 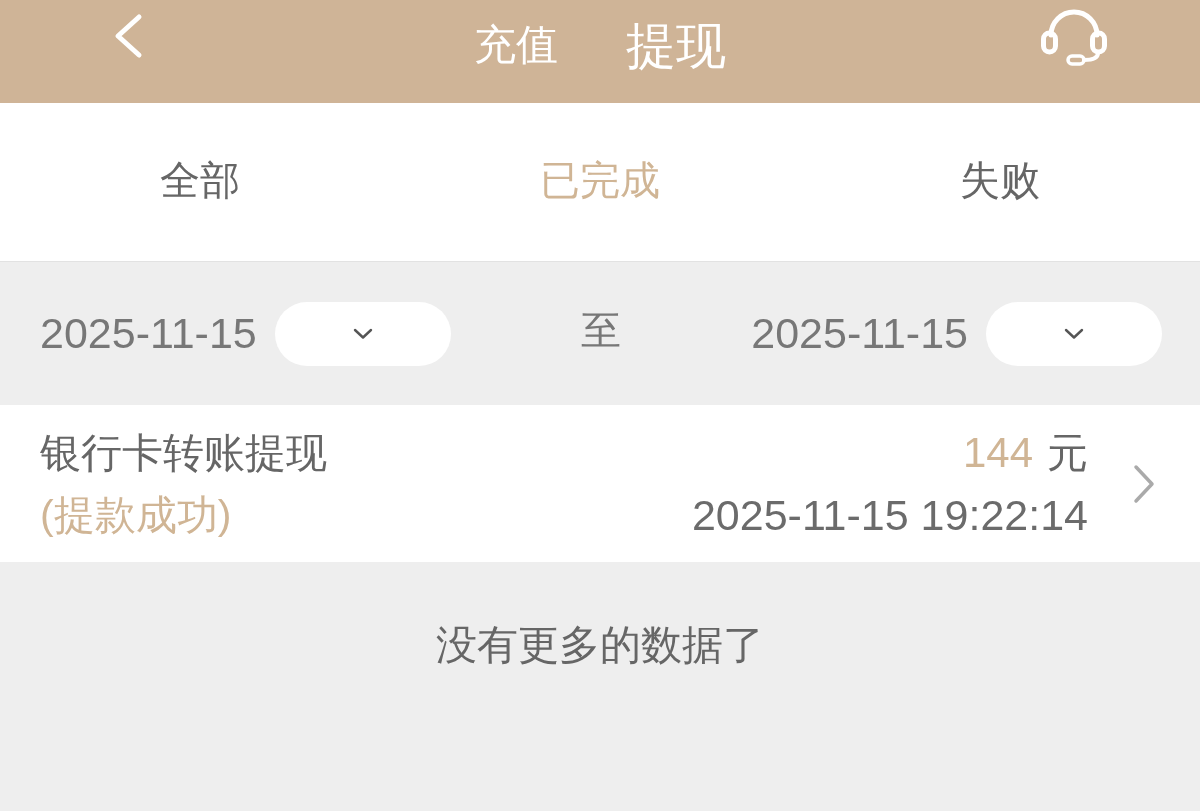 I want to click on range-separator: 至, so click(x=601, y=330).